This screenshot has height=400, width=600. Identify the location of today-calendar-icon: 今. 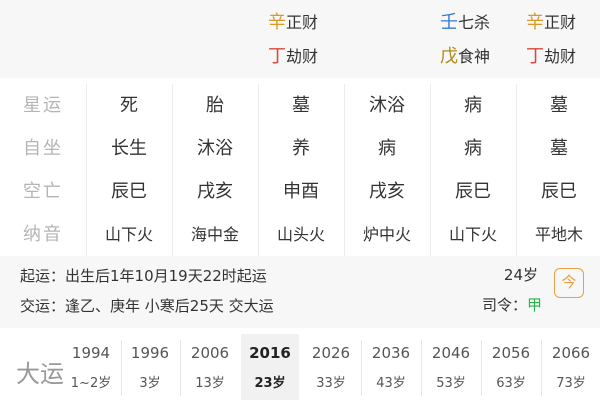
(569, 283).